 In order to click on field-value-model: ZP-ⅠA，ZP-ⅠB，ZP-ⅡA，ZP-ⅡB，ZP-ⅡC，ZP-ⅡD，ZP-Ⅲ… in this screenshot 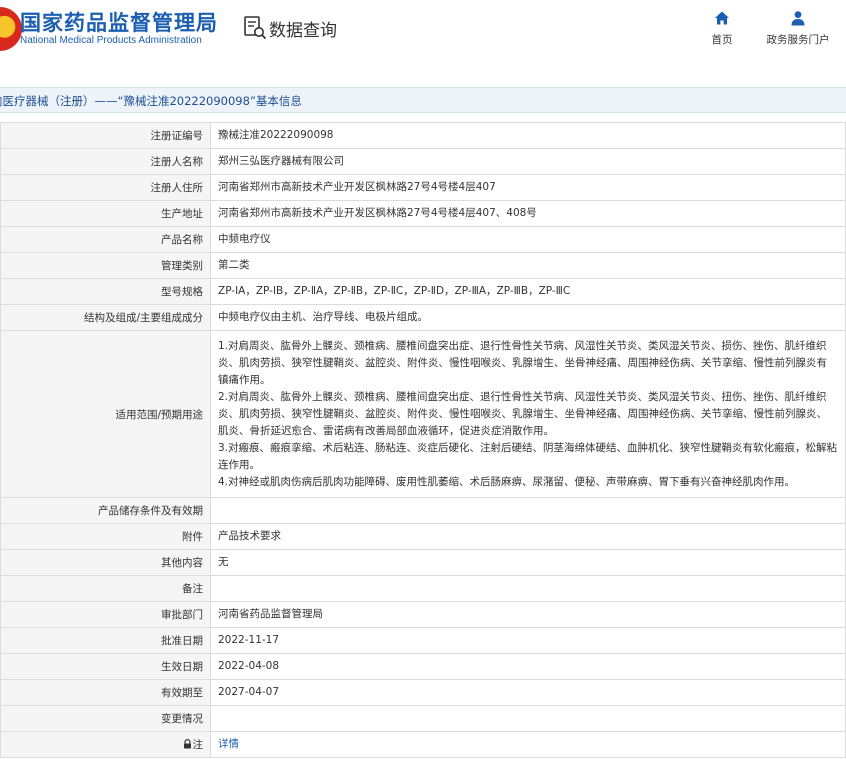, I will do `click(528, 291)`.